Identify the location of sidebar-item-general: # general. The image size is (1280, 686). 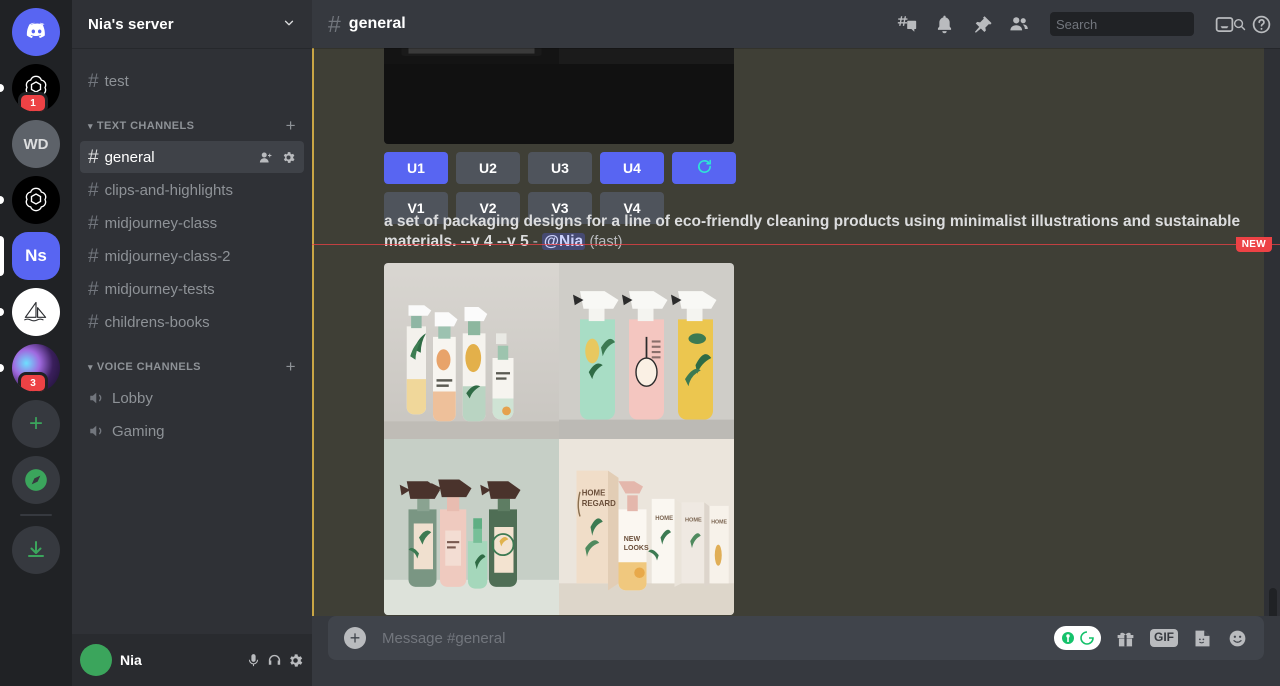
(192, 157).